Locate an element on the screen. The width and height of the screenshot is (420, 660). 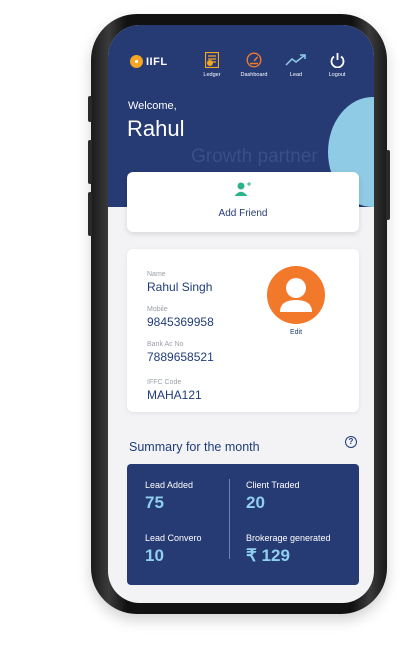
nav-ledger: Ledger is located at coordinates (212, 64).